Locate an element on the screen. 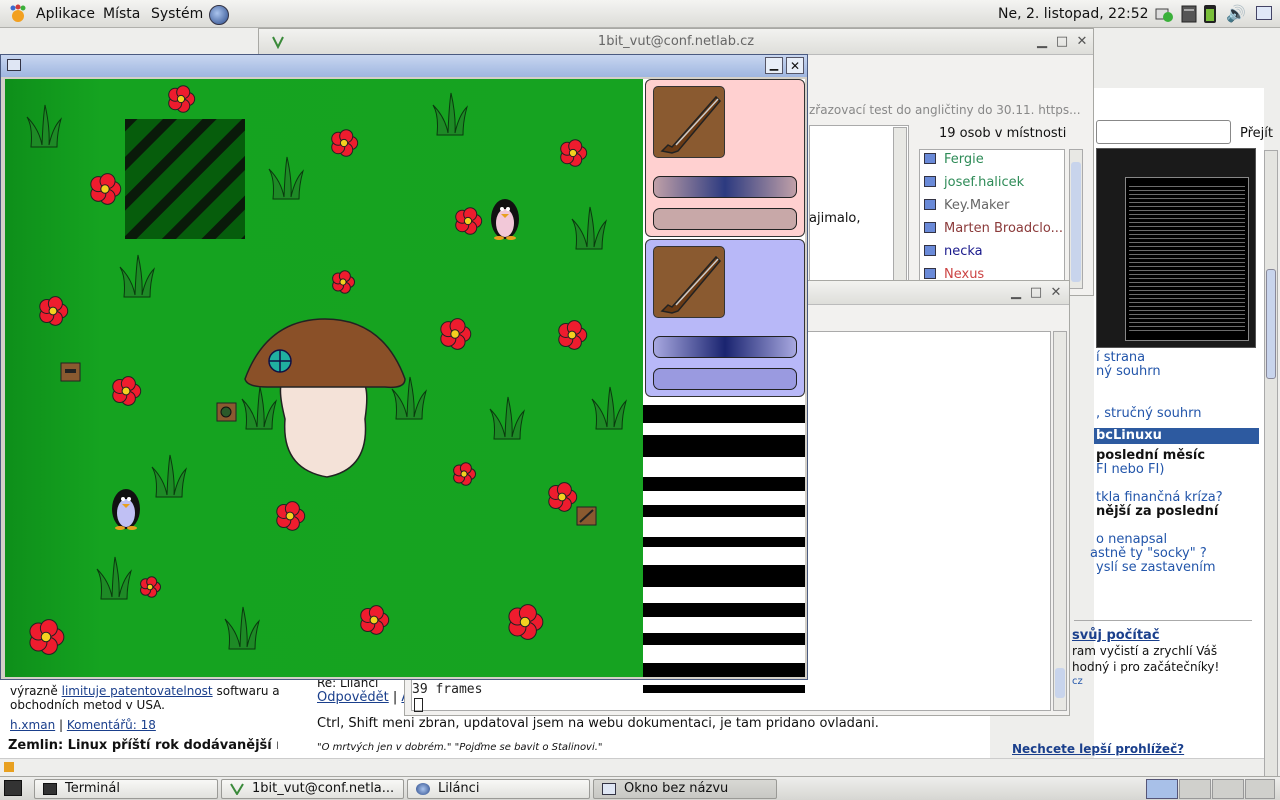 The image size is (1280, 800). render-artifact-area is located at coordinates (724, 549).